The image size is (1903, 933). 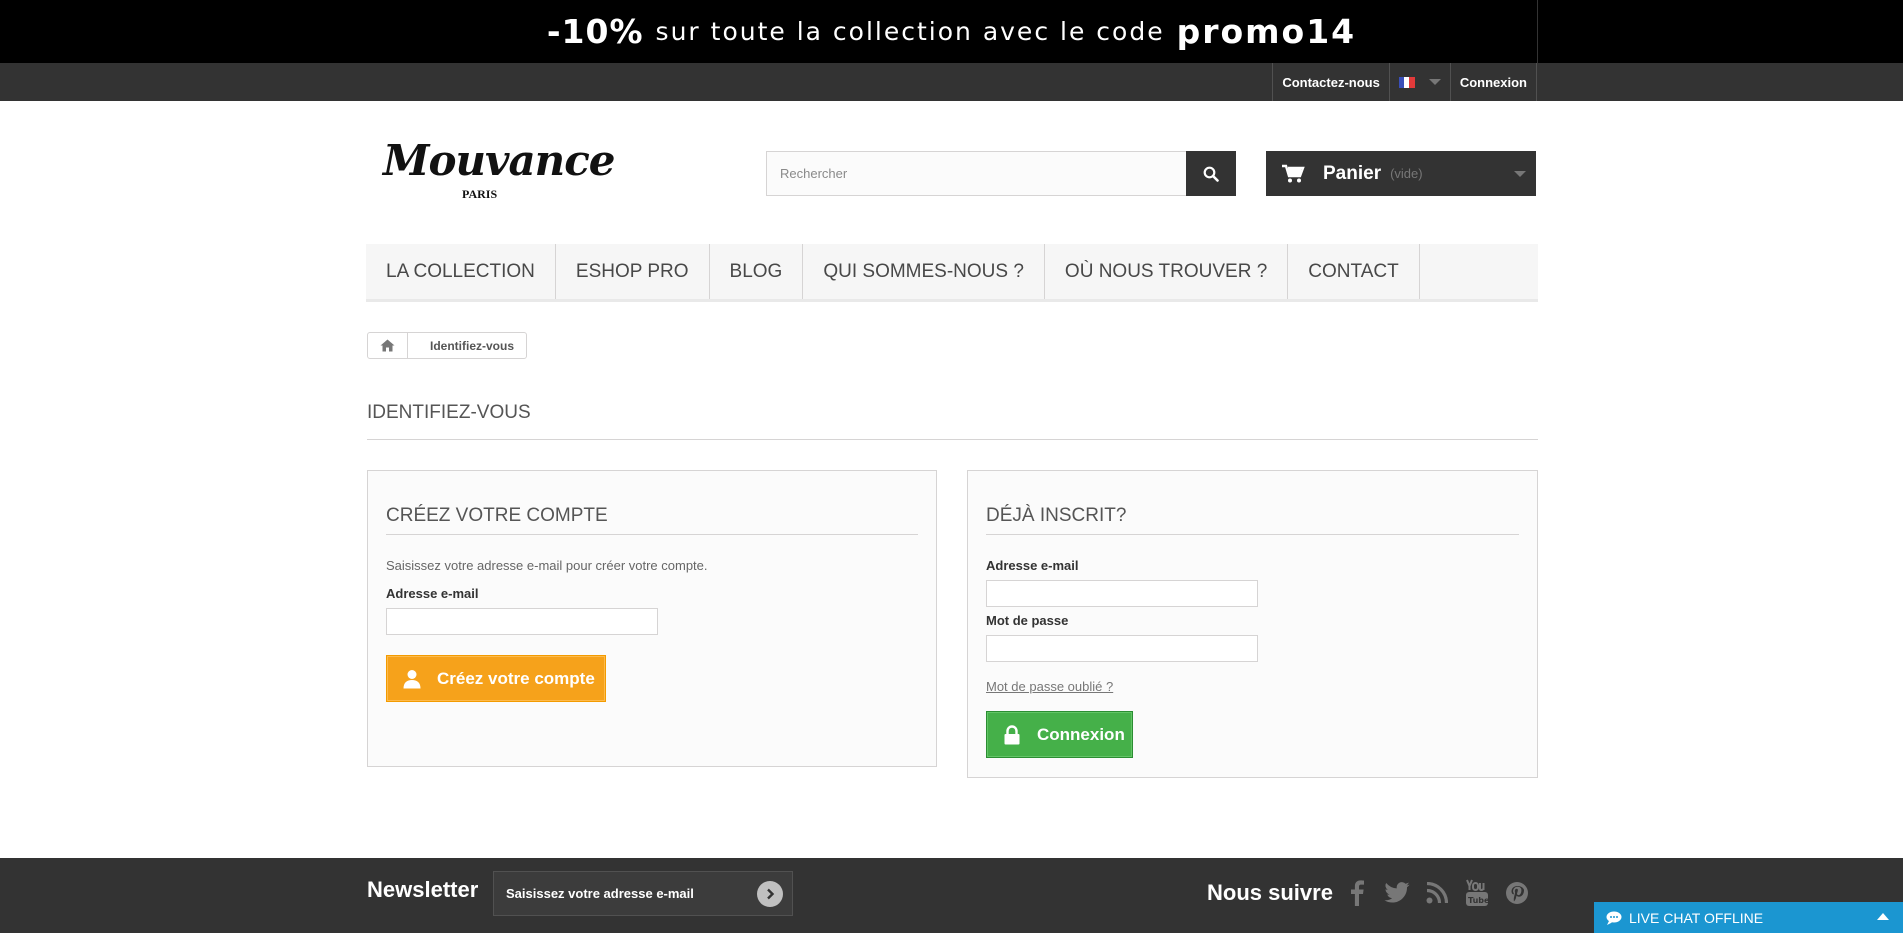 I want to click on password-label: Mot de passe, so click(x=1027, y=620).